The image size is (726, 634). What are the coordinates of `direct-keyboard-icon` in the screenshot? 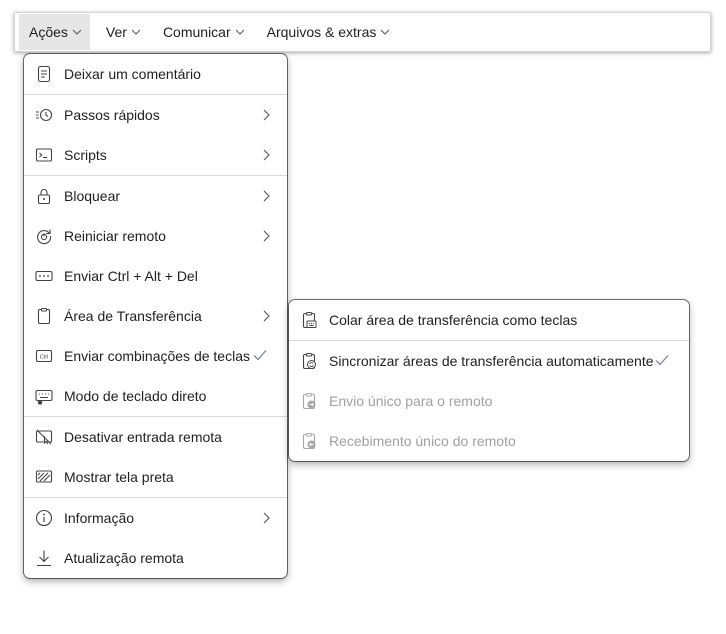 It's located at (44, 396).